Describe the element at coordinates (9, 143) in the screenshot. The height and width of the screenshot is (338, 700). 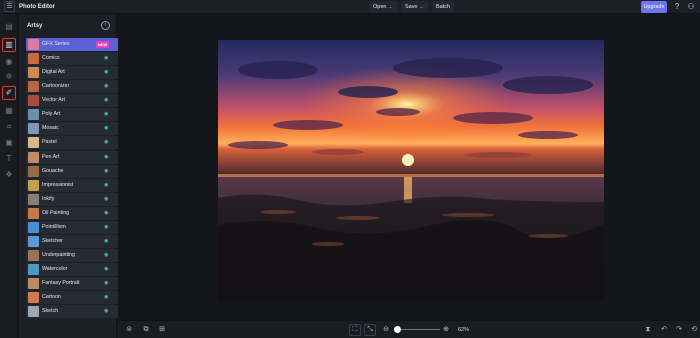
I see `frame-icon: ▣` at that location.